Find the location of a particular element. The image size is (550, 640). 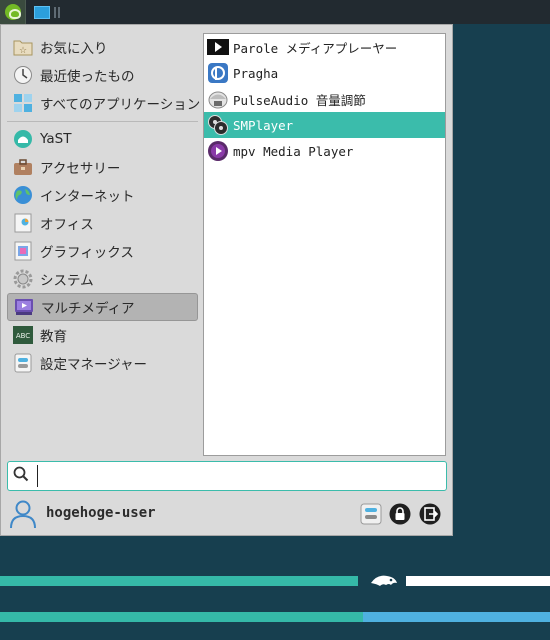

settings-toggle-icon is located at coordinates (371, 514).